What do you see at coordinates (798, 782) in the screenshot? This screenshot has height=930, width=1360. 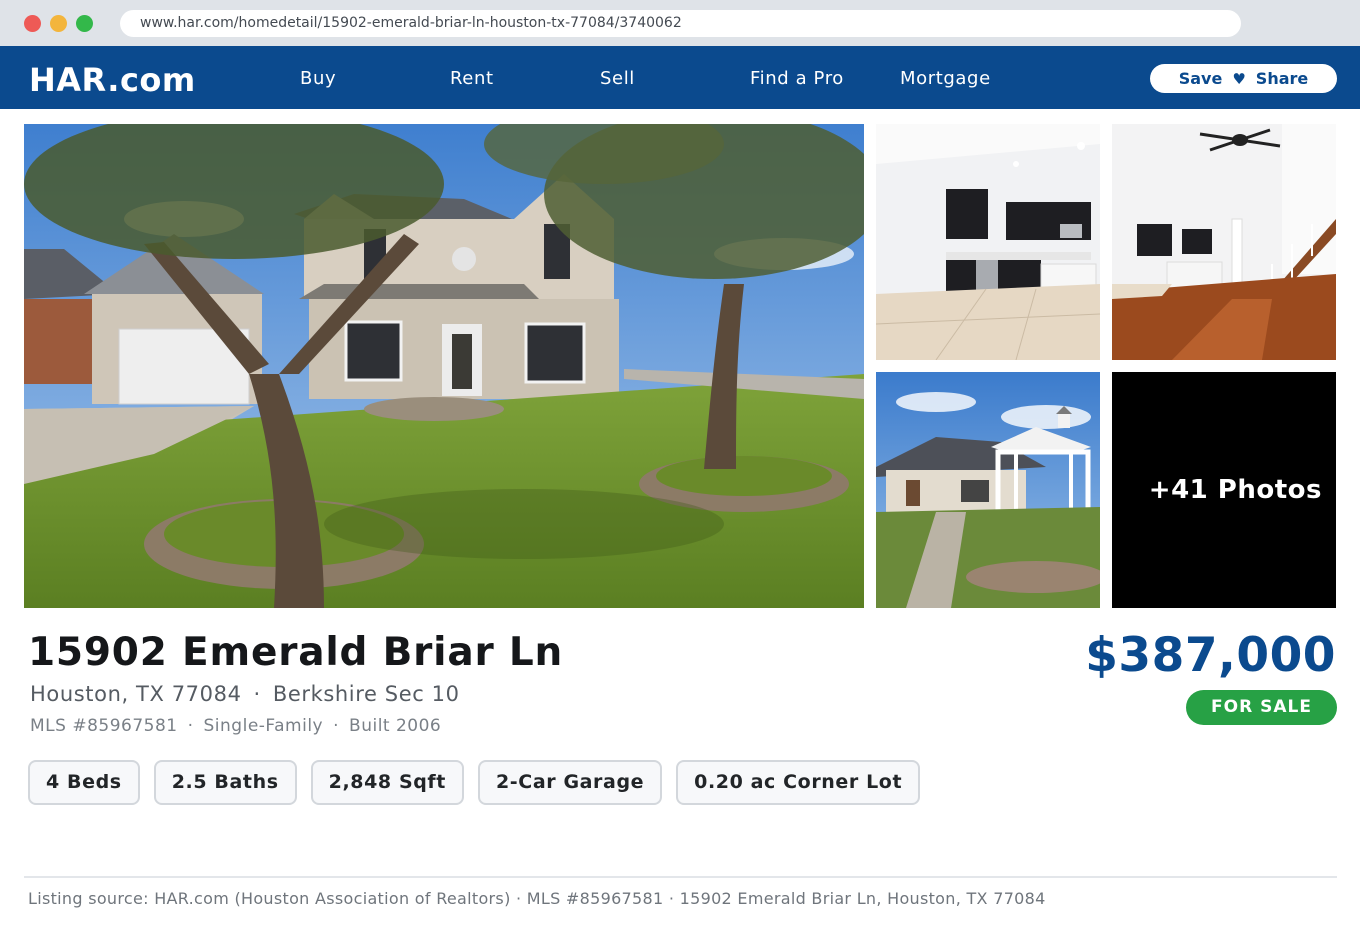 I see `chip-lot: 0.20 ac Corner Lot` at bounding box center [798, 782].